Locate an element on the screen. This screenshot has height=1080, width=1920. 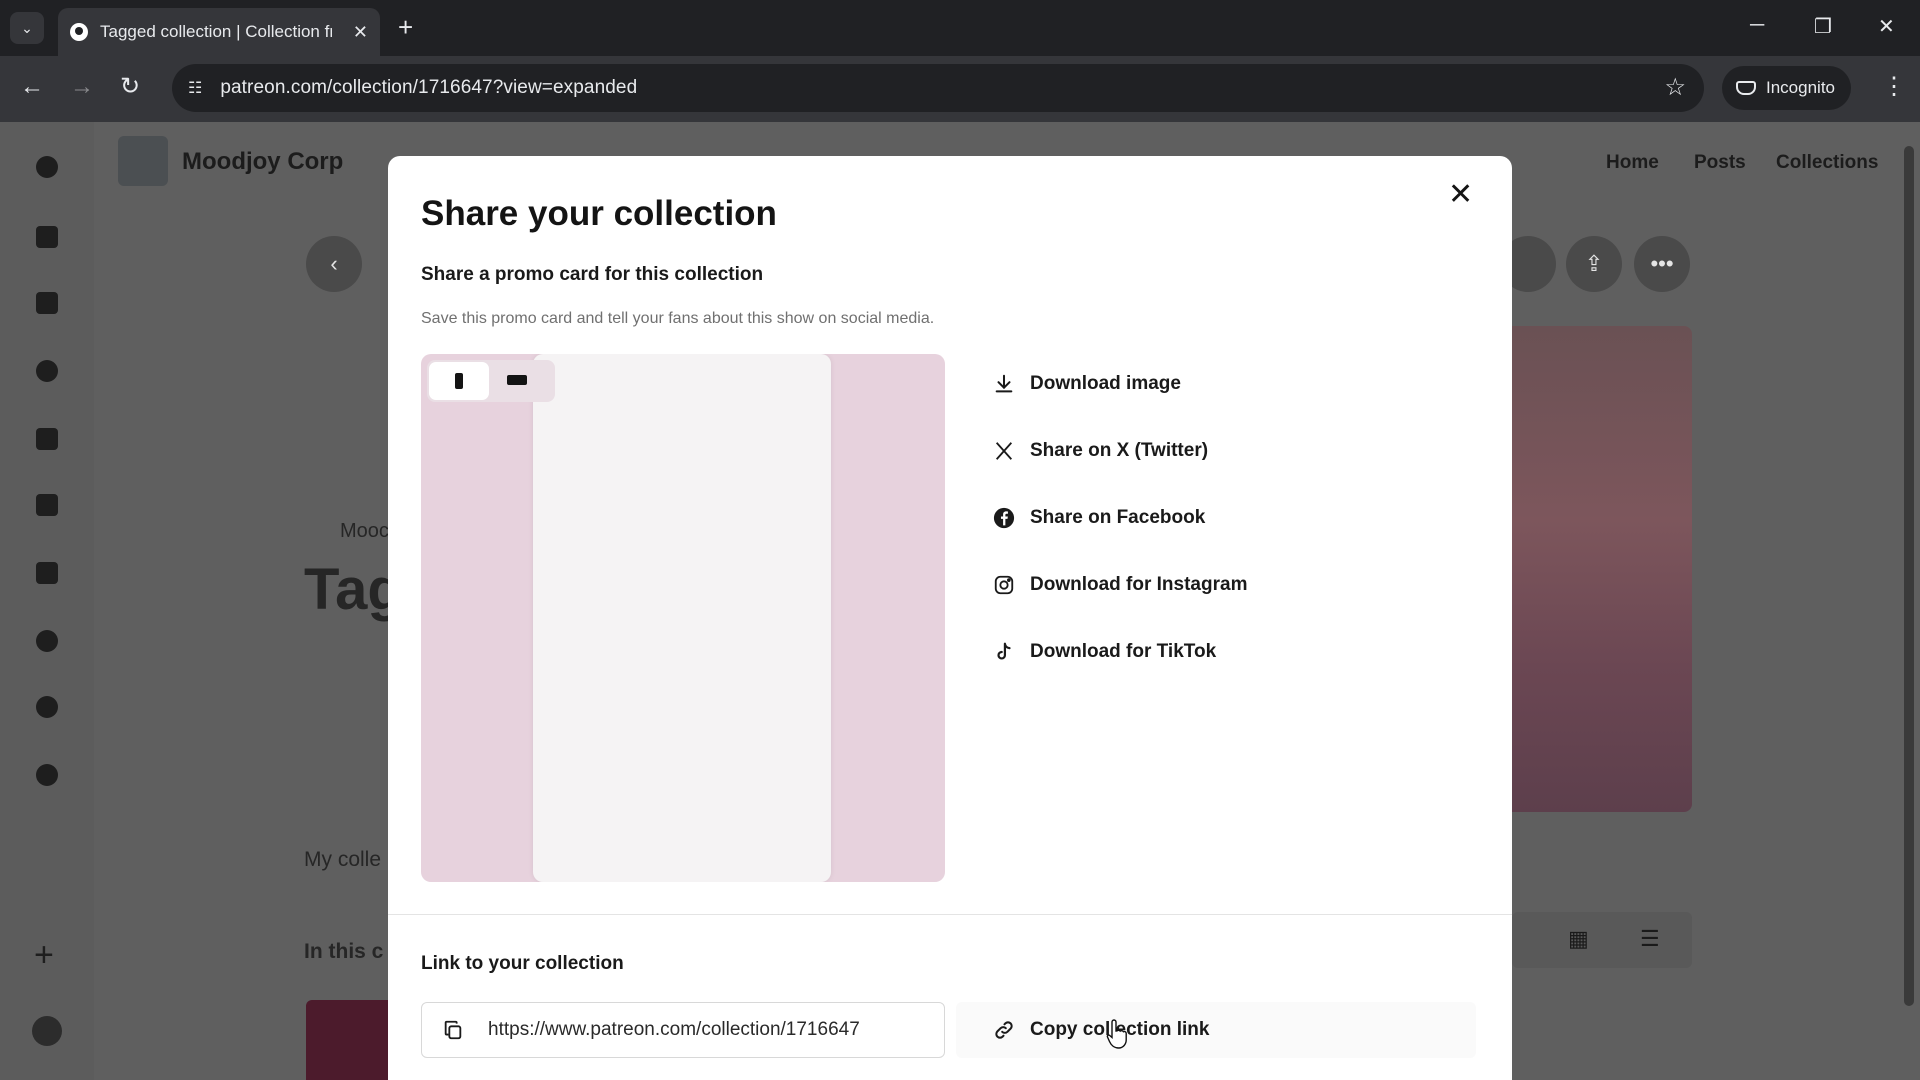
tab-list-button: ⌄ is located at coordinates (27, 28).